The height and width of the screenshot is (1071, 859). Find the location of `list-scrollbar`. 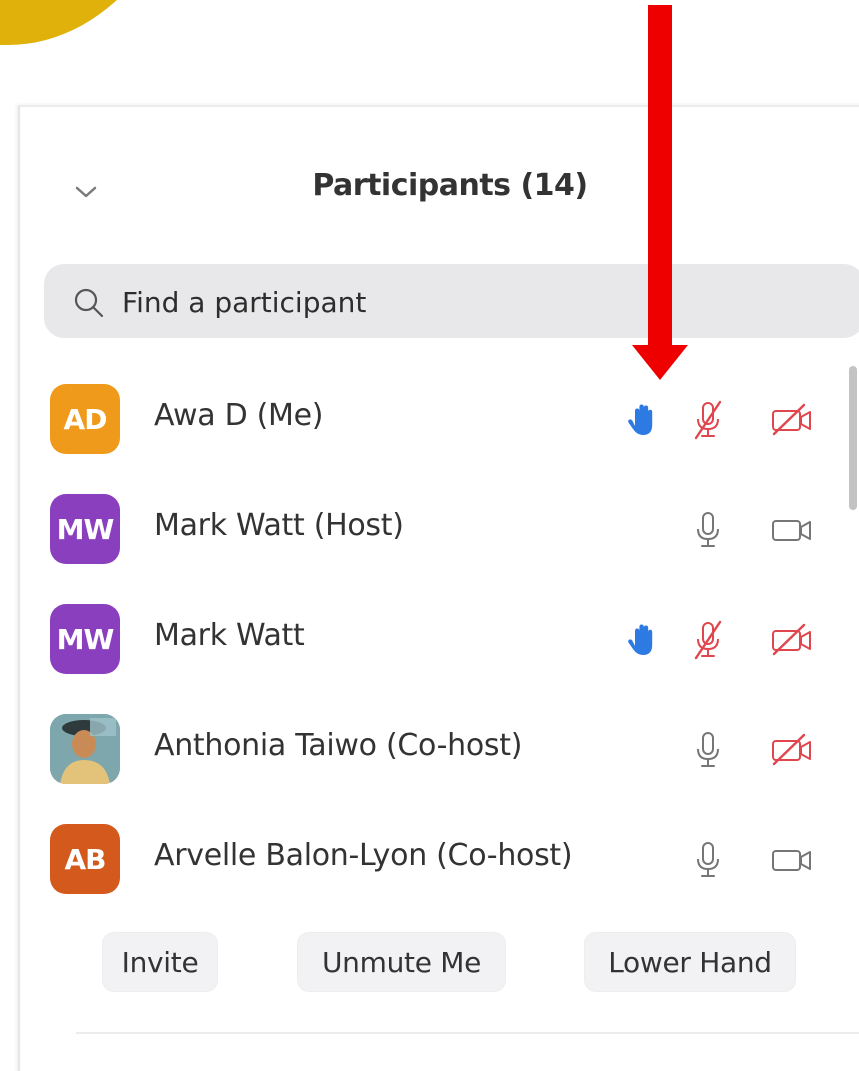

list-scrollbar is located at coordinates (853, 438).